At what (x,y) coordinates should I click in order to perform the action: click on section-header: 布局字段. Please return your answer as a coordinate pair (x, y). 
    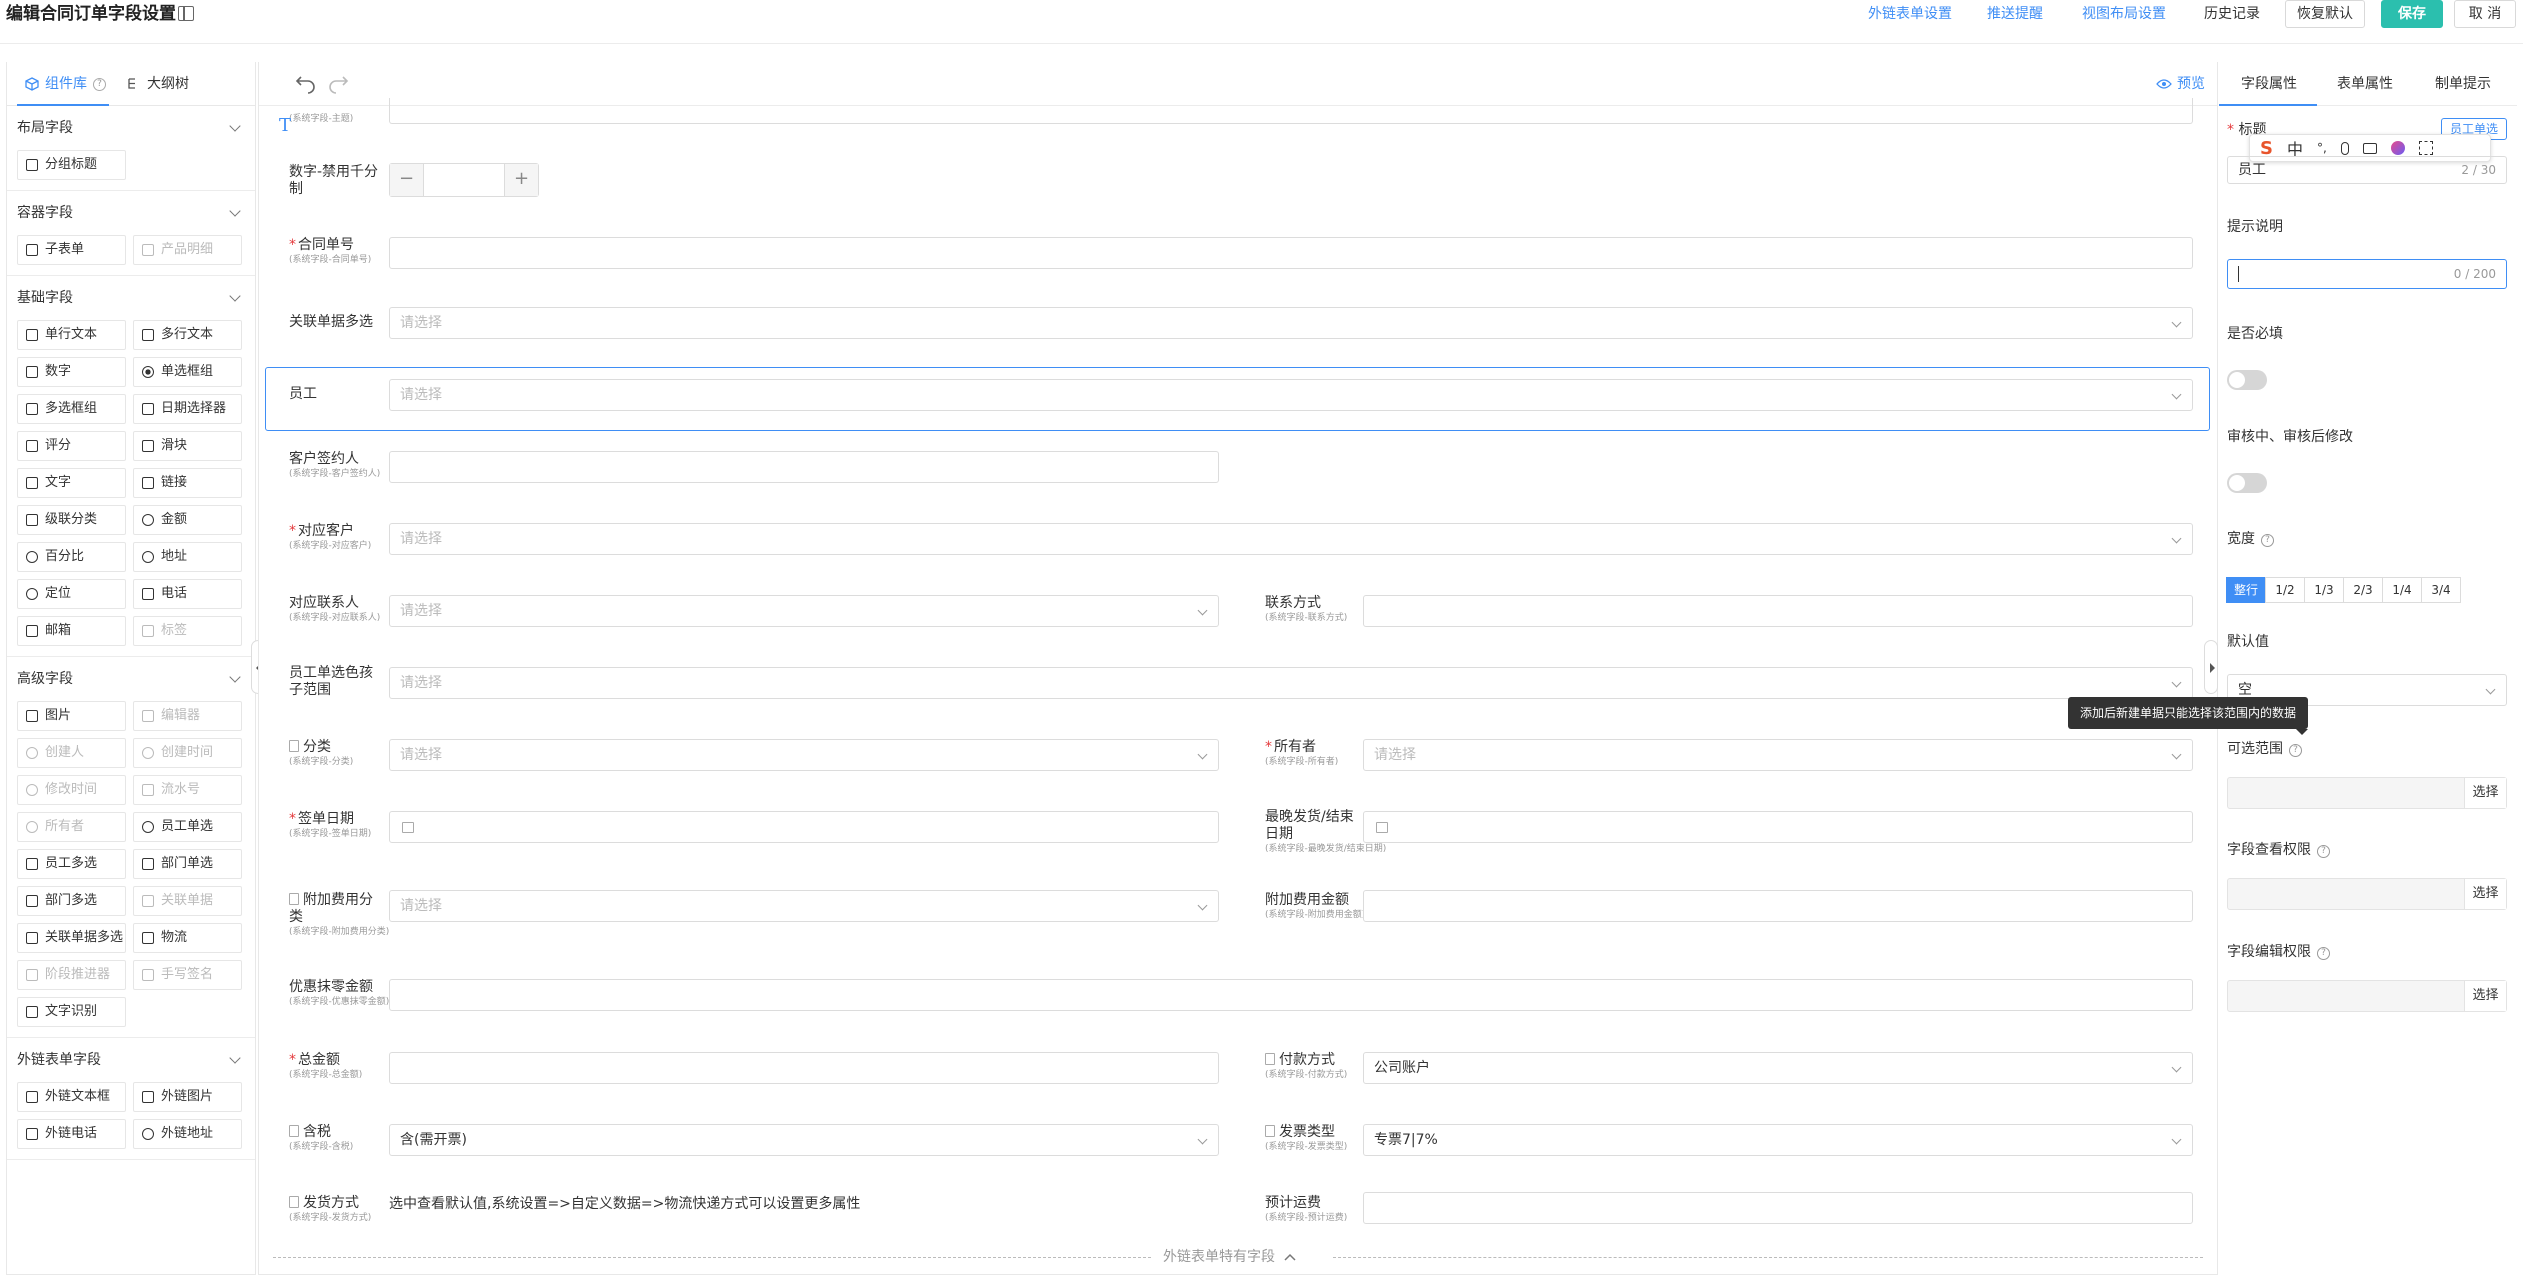
    Looking at the image, I should click on (131, 128).